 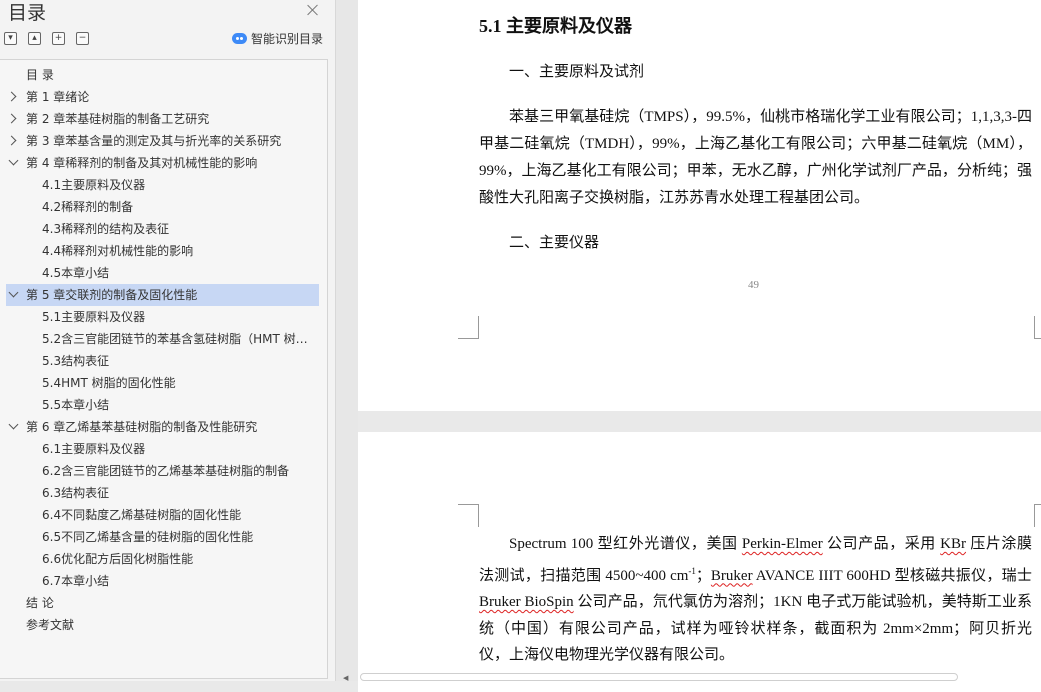 What do you see at coordinates (142, 163) in the screenshot?
I see `toc-item-label: 第 4 章稀释剂的制备及其对机械性能的影响` at bounding box center [142, 163].